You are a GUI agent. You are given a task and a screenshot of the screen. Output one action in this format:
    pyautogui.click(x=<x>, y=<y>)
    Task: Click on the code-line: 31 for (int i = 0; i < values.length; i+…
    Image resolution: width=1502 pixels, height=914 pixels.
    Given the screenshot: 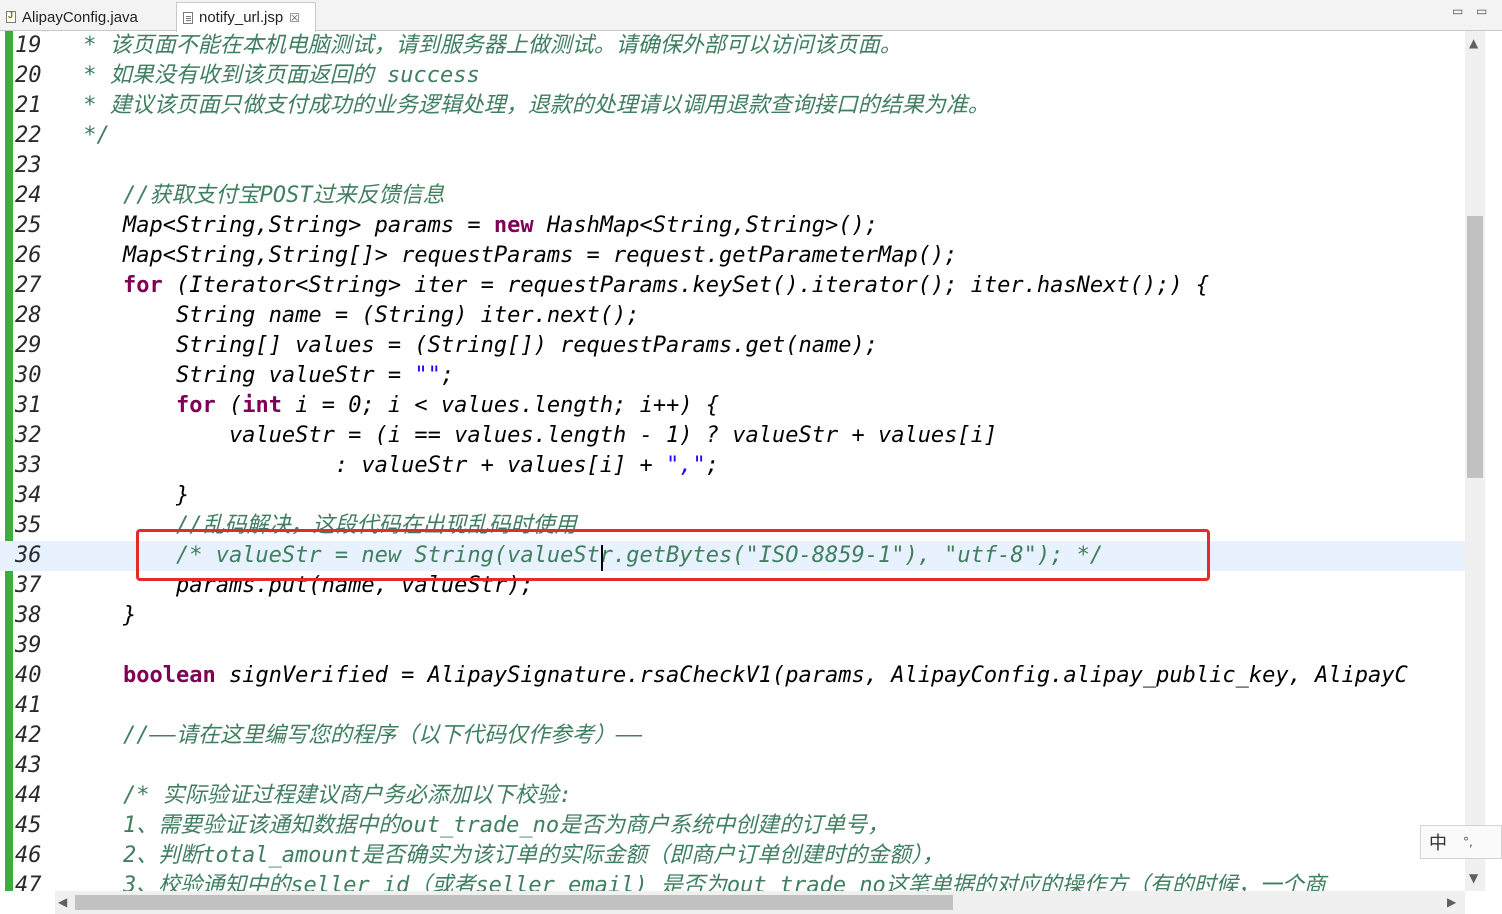 What is the action you would take?
    pyautogui.click(x=732, y=406)
    